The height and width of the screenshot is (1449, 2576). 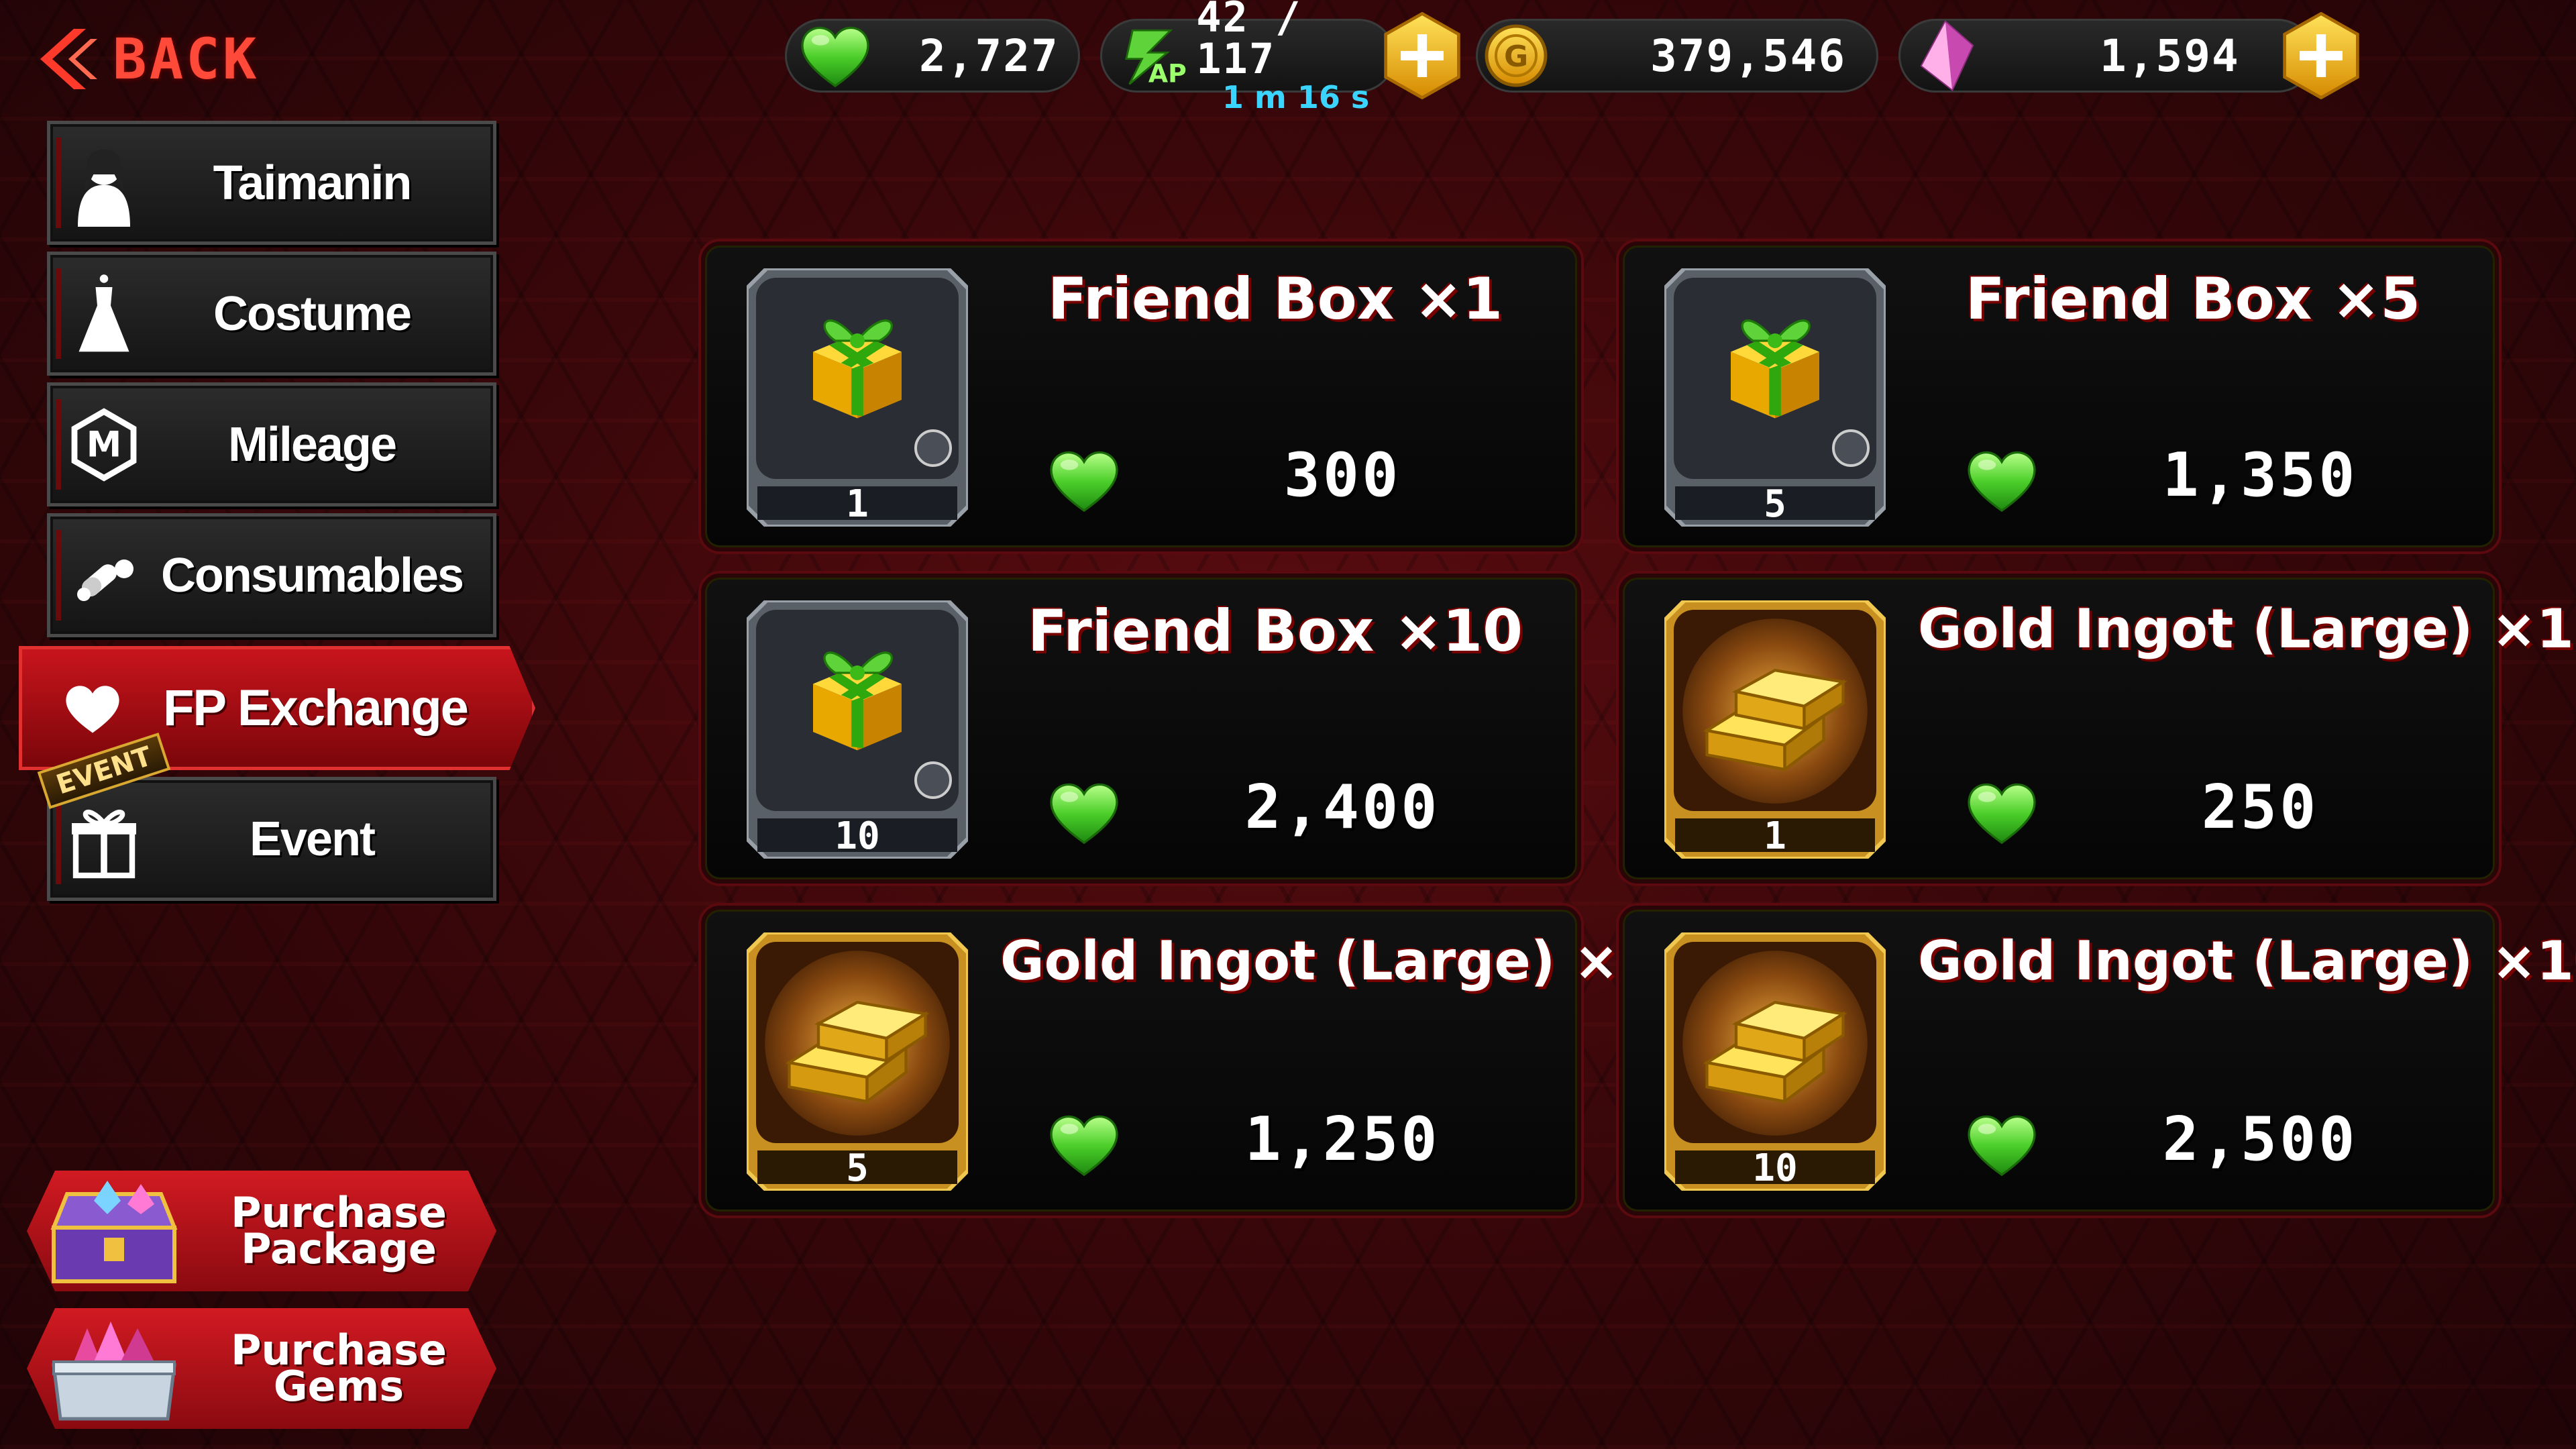 I want to click on friend-box-icon: 10, so click(x=857, y=729).